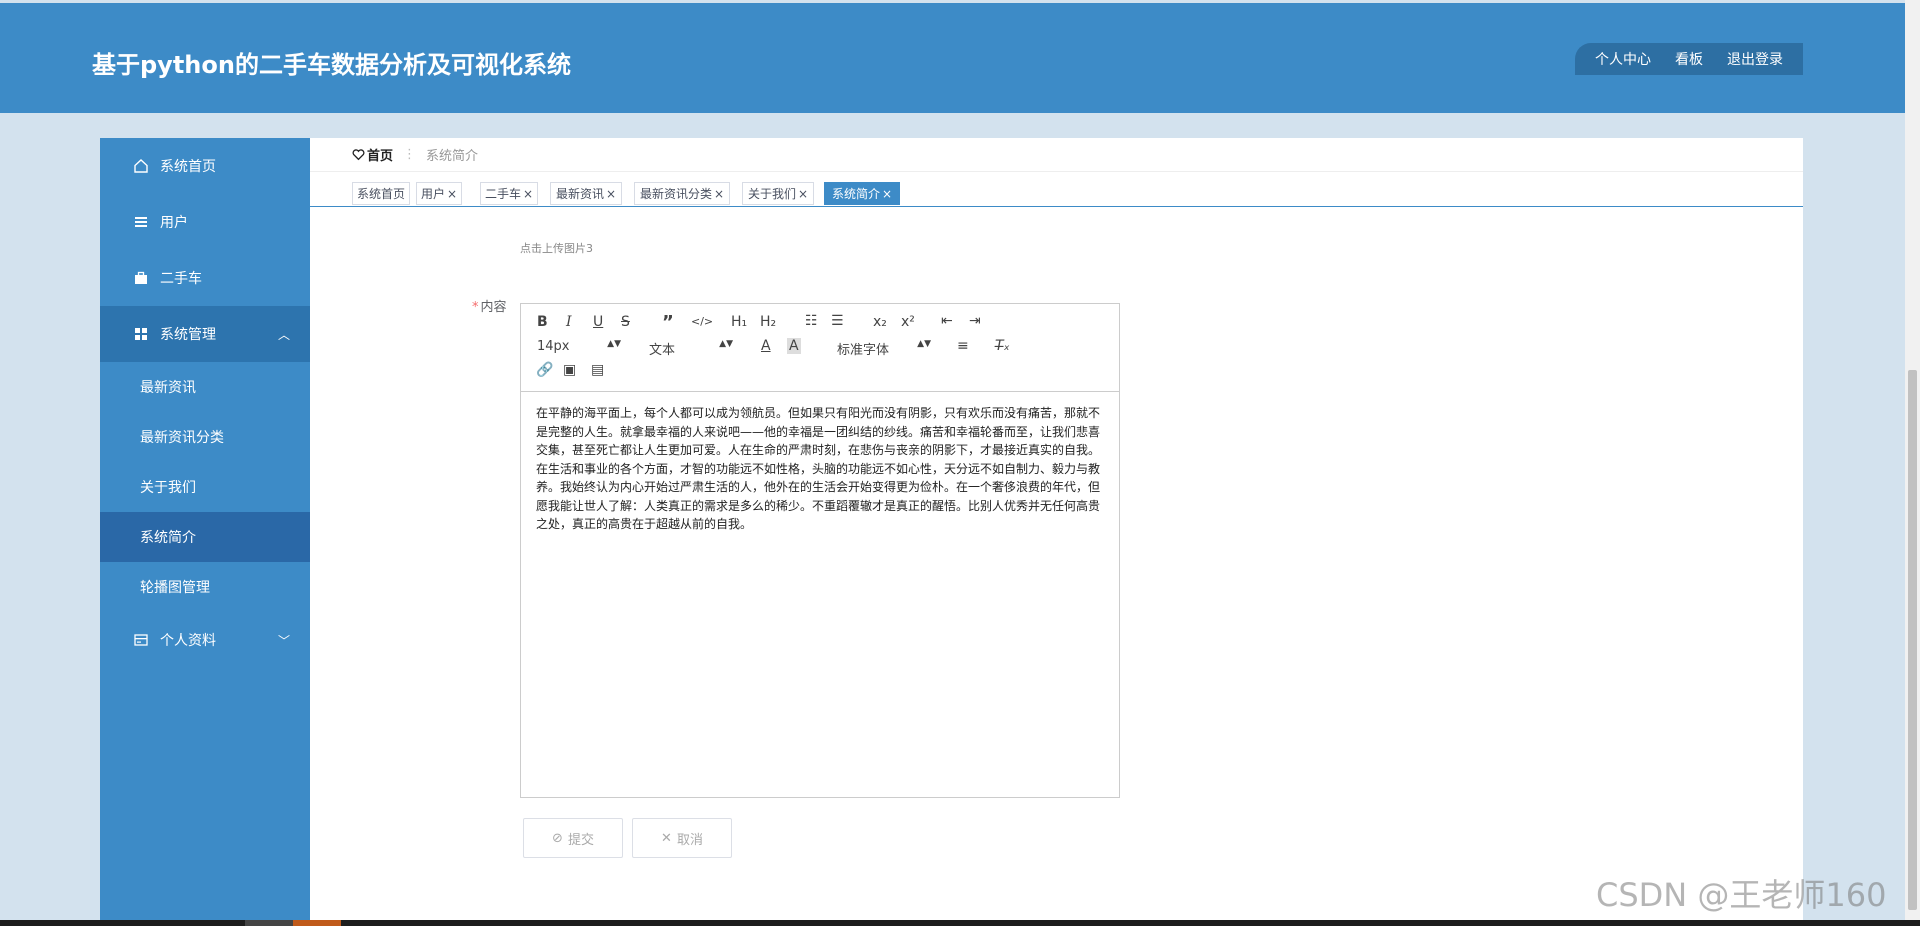  What do you see at coordinates (1755, 59) in the screenshot?
I see `nav-logout-link: 退出登录` at bounding box center [1755, 59].